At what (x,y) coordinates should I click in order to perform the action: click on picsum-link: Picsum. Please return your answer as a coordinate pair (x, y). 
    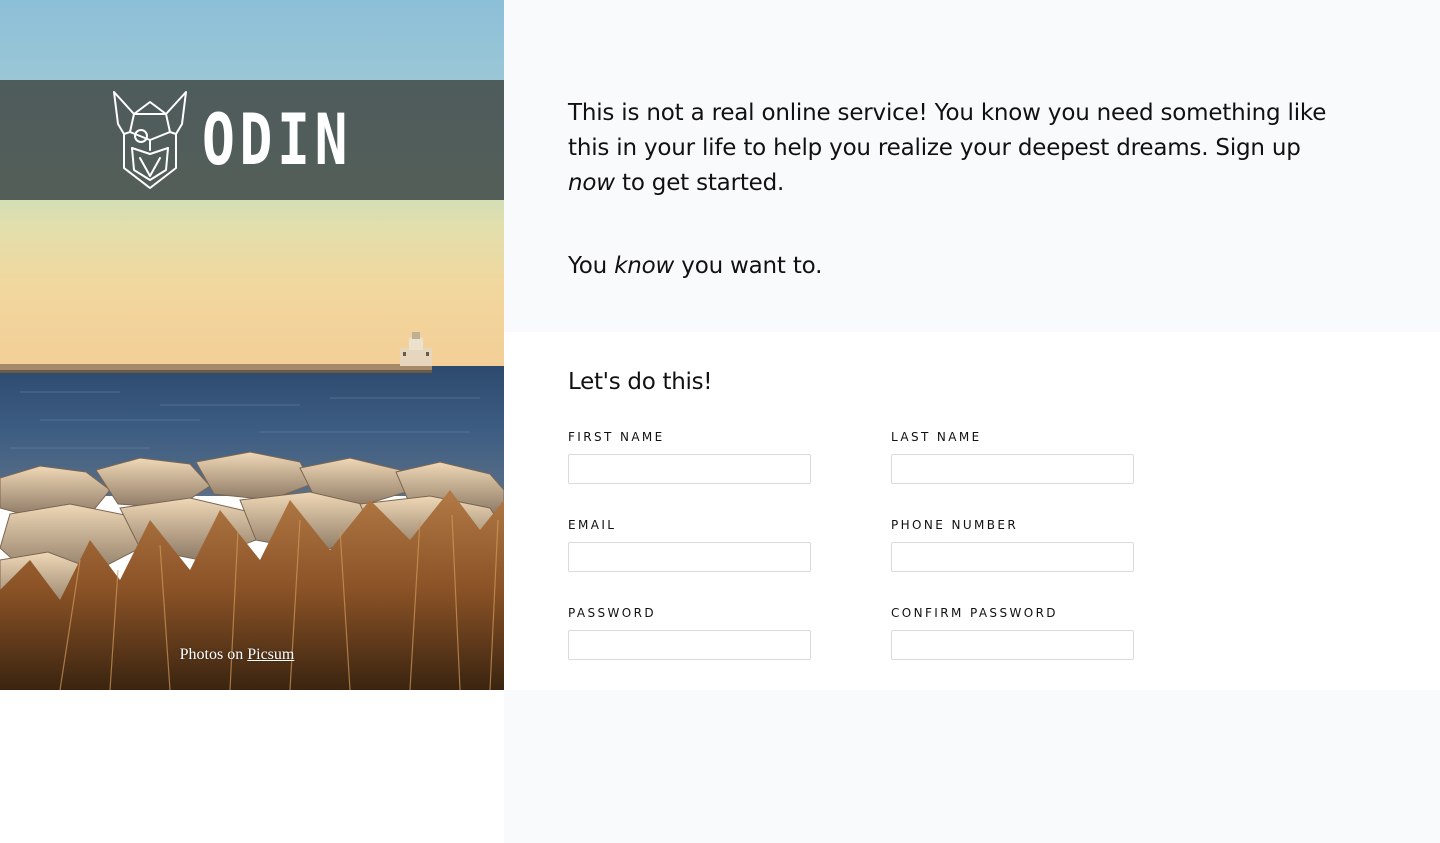
    Looking at the image, I should click on (270, 654).